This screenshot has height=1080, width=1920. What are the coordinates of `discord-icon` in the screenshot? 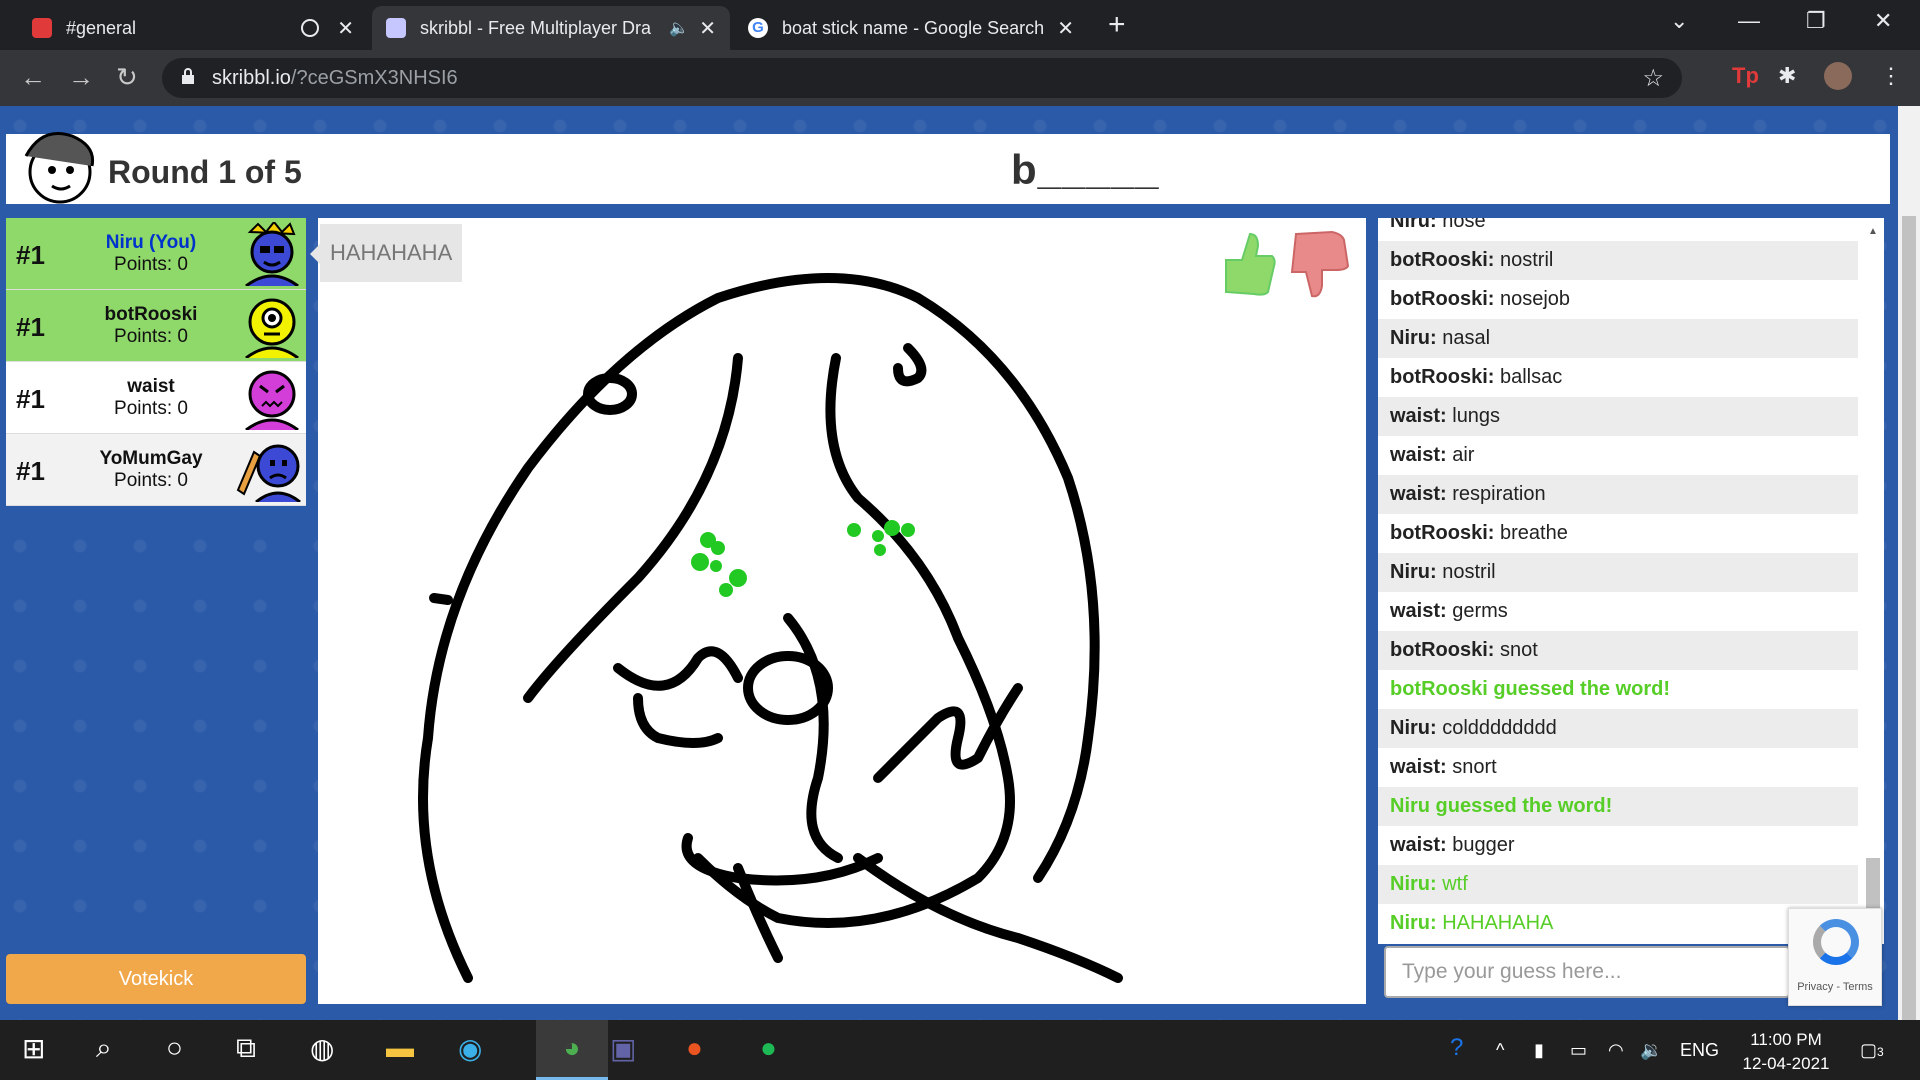 It's located at (42, 28).